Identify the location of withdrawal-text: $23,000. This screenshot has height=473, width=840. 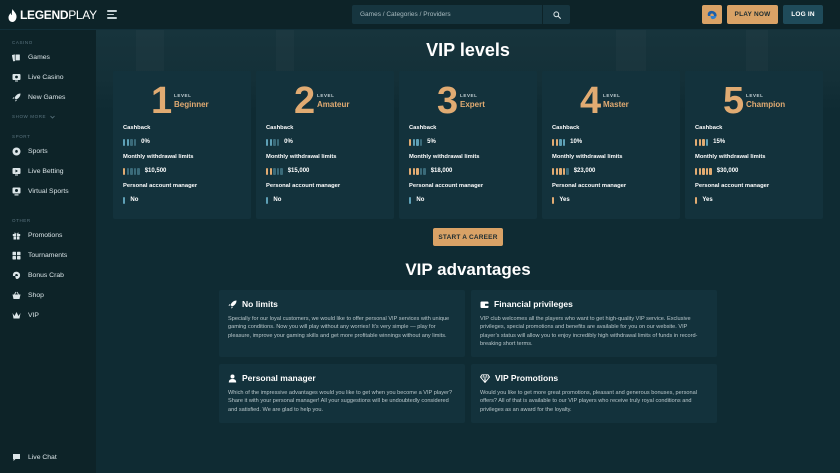
(584, 171).